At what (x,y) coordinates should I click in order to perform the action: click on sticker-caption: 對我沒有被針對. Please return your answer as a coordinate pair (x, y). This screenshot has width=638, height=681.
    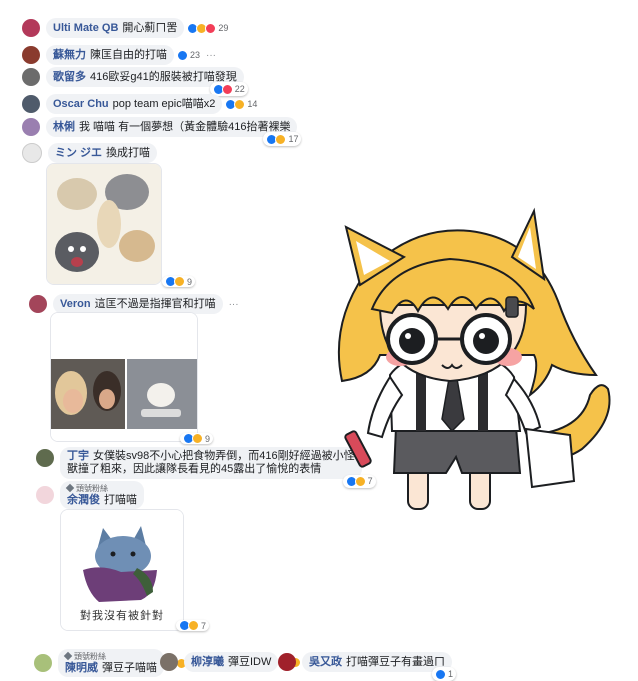
    Looking at the image, I should click on (122, 615).